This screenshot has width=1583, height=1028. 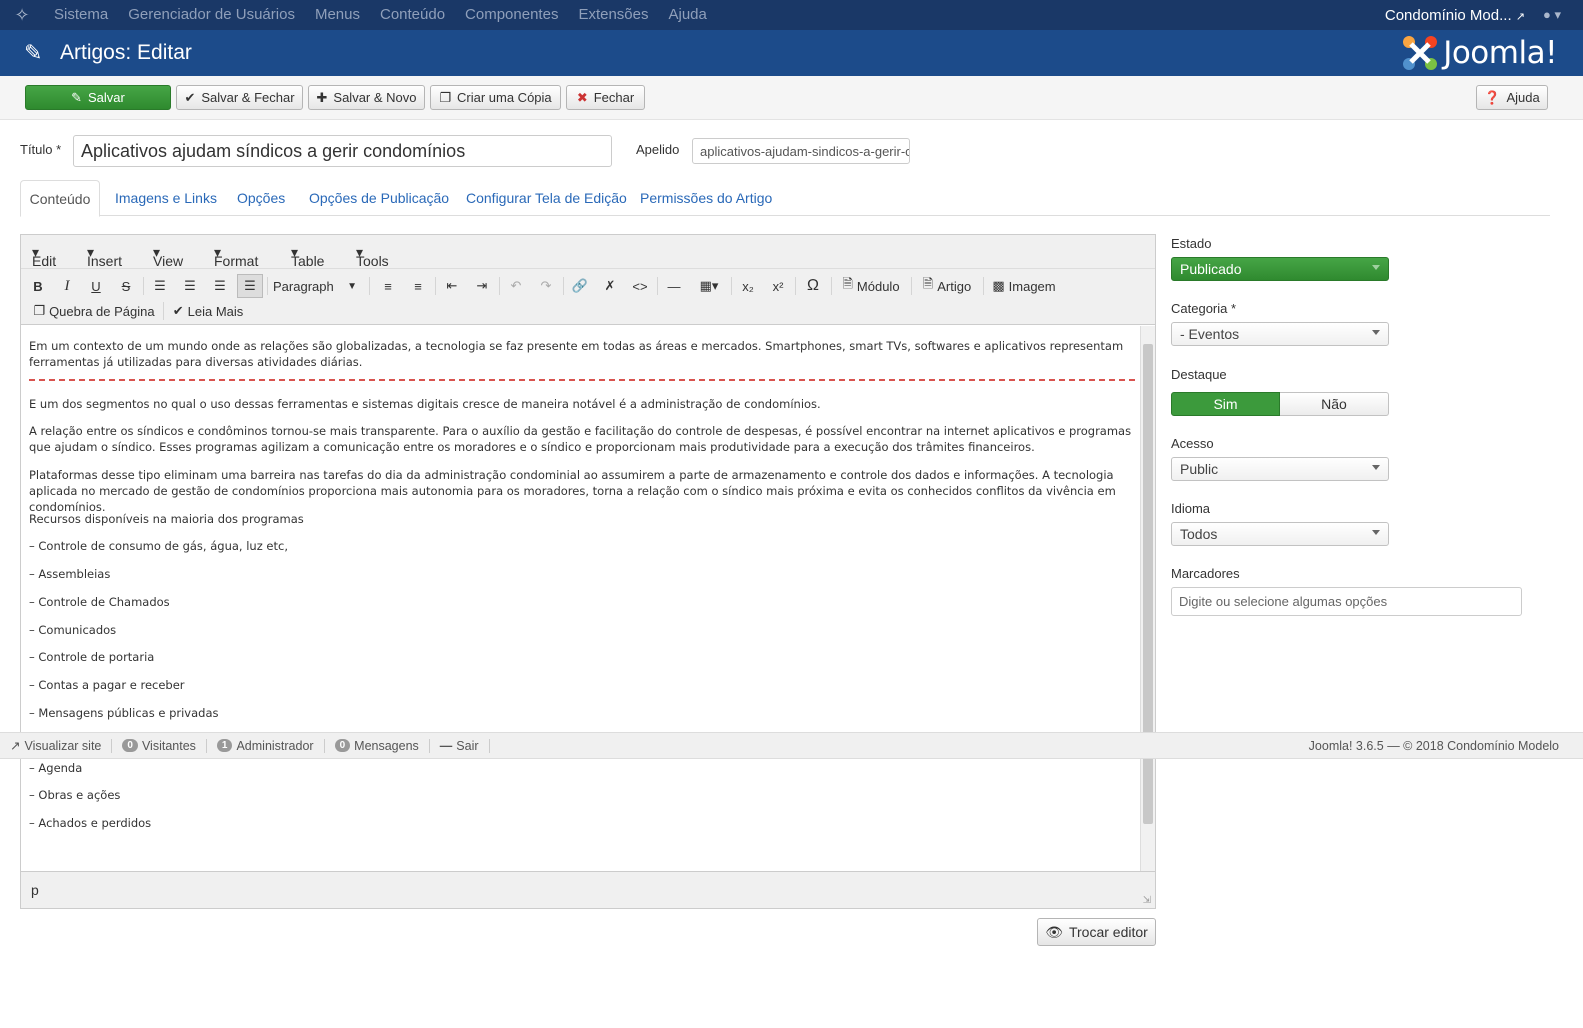 I want to click on visitors-badge: 0, so click(x=130, y=745).